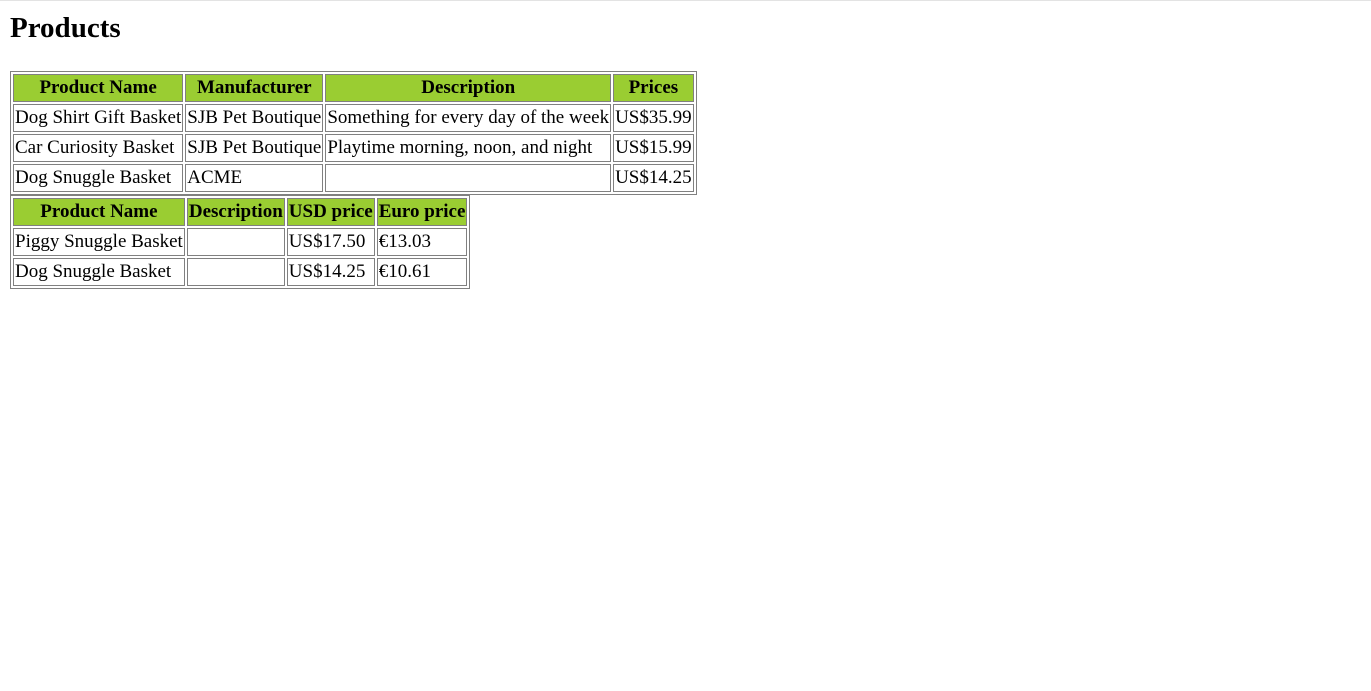 The image size is (1371, 691). I want to click on cell-usd-price: US$17.50, so click(330, 242).